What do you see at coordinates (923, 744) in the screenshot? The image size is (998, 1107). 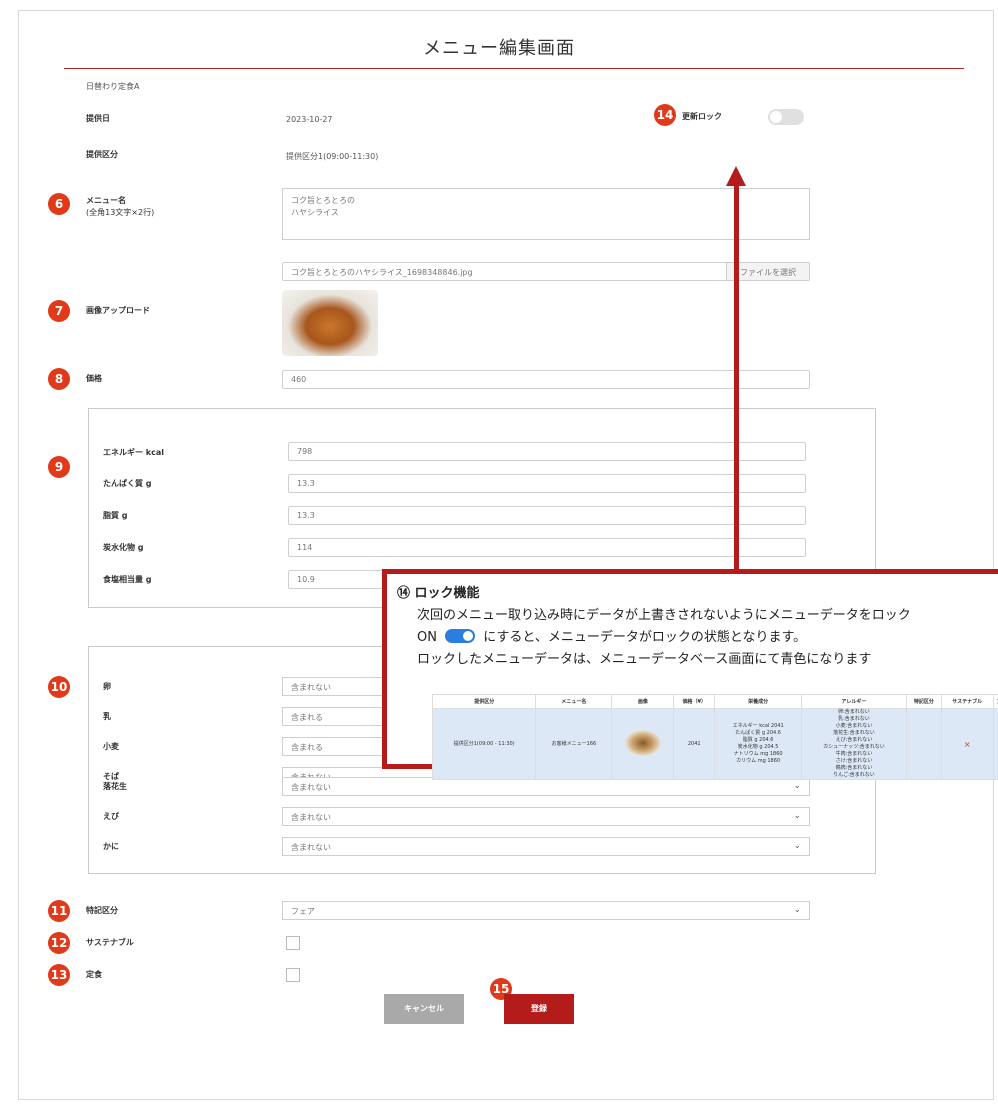 I see `table-cell-category` at bounding box center [923, 744].